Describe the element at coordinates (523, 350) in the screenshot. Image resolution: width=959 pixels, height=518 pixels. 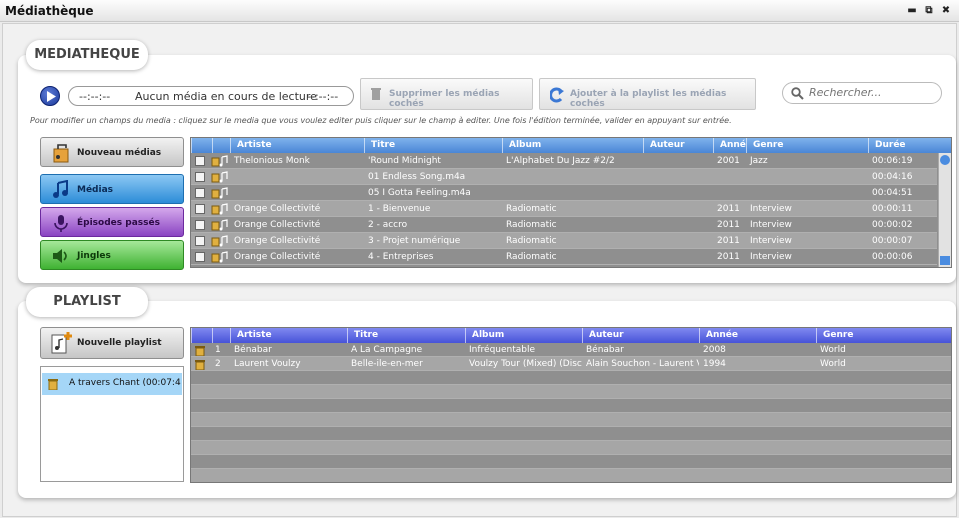
I see `playlist-cell: Infréquentable` at that location.